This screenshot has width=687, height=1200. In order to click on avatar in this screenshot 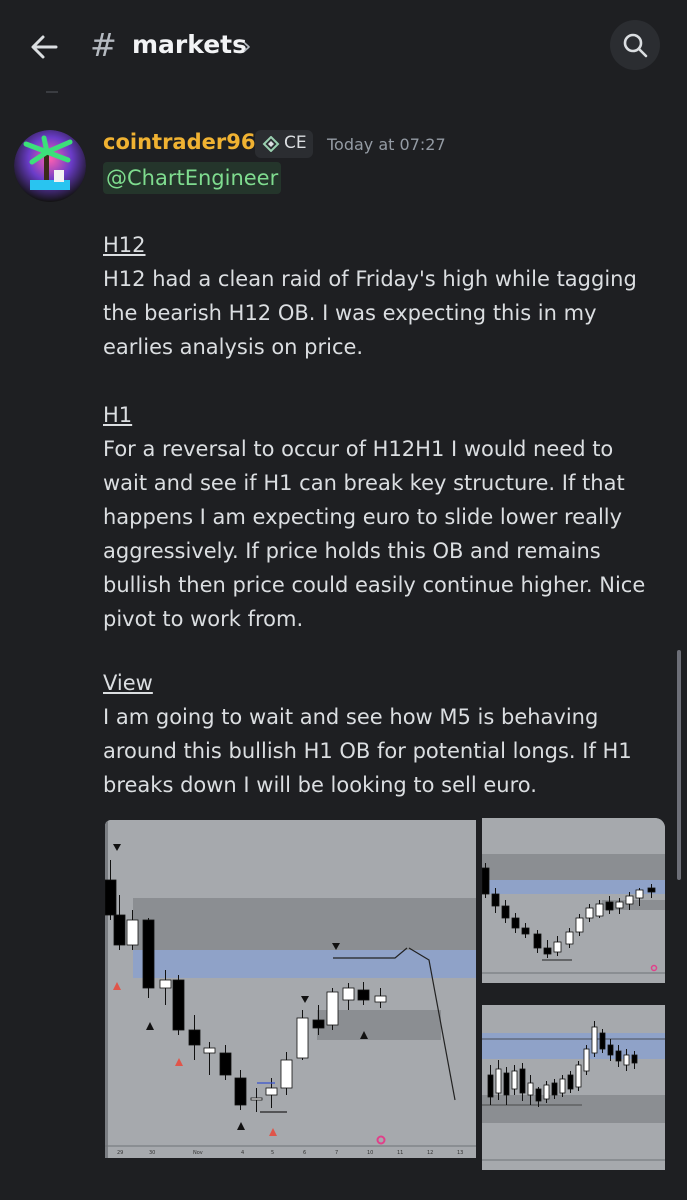, I will do `click(50, 166)`.